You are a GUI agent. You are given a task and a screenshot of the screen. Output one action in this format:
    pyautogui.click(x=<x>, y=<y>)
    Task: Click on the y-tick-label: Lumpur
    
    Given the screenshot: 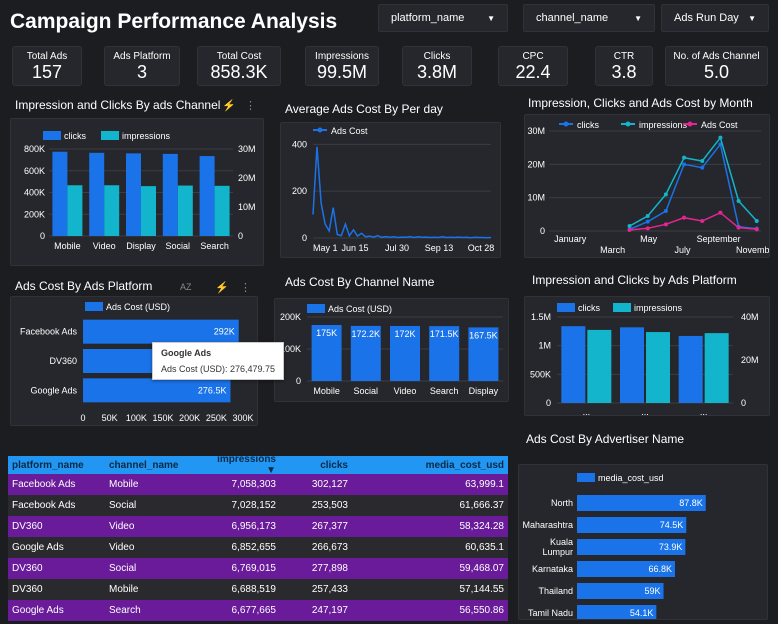 What is the action you would take?
    pyautogui.click(x=557, y=552)
    